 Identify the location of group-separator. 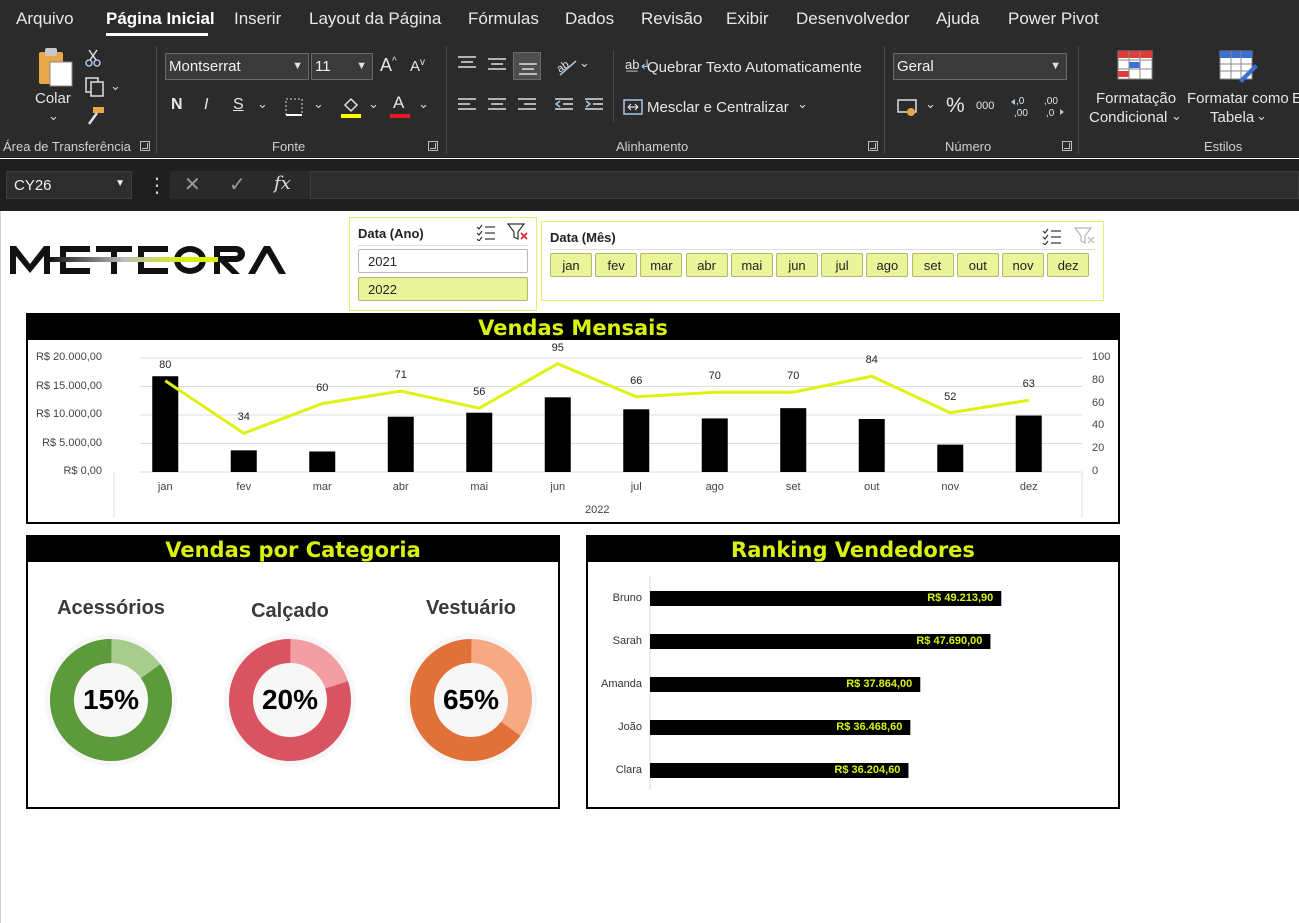
(884, 100).